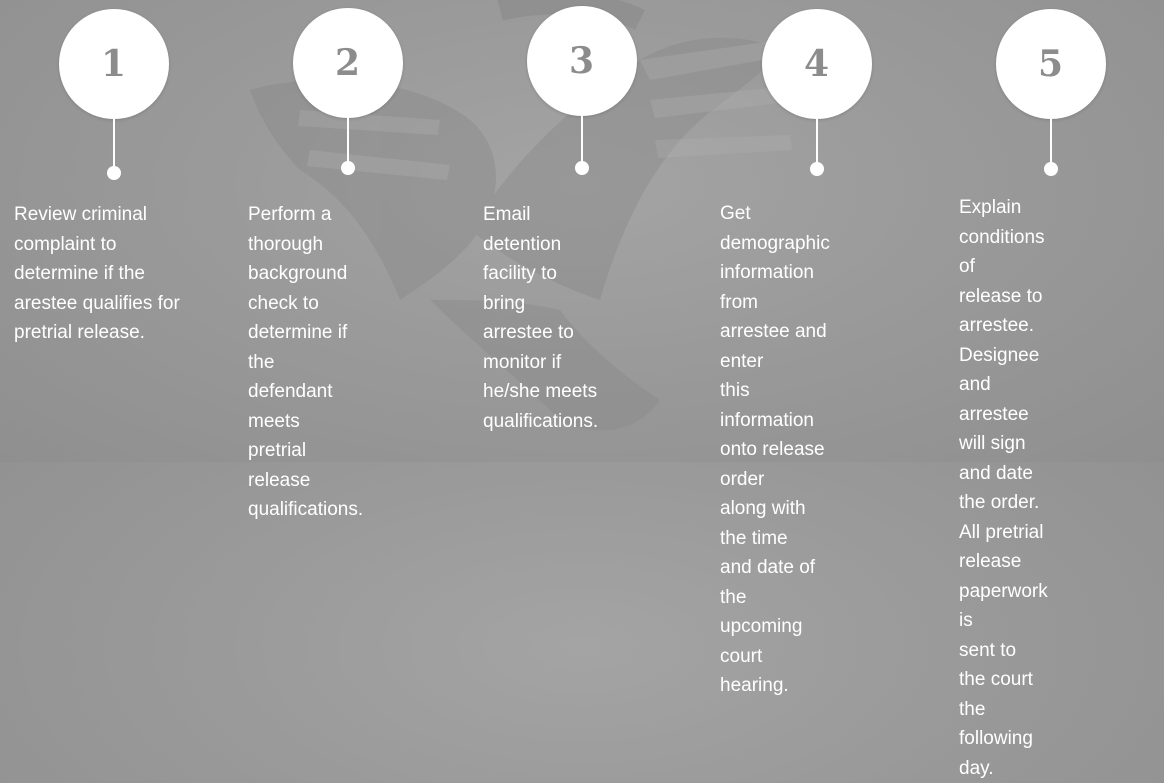 This screenshot has width=1164, height=783. I want to click on step-number: 4, so click(817, 64).